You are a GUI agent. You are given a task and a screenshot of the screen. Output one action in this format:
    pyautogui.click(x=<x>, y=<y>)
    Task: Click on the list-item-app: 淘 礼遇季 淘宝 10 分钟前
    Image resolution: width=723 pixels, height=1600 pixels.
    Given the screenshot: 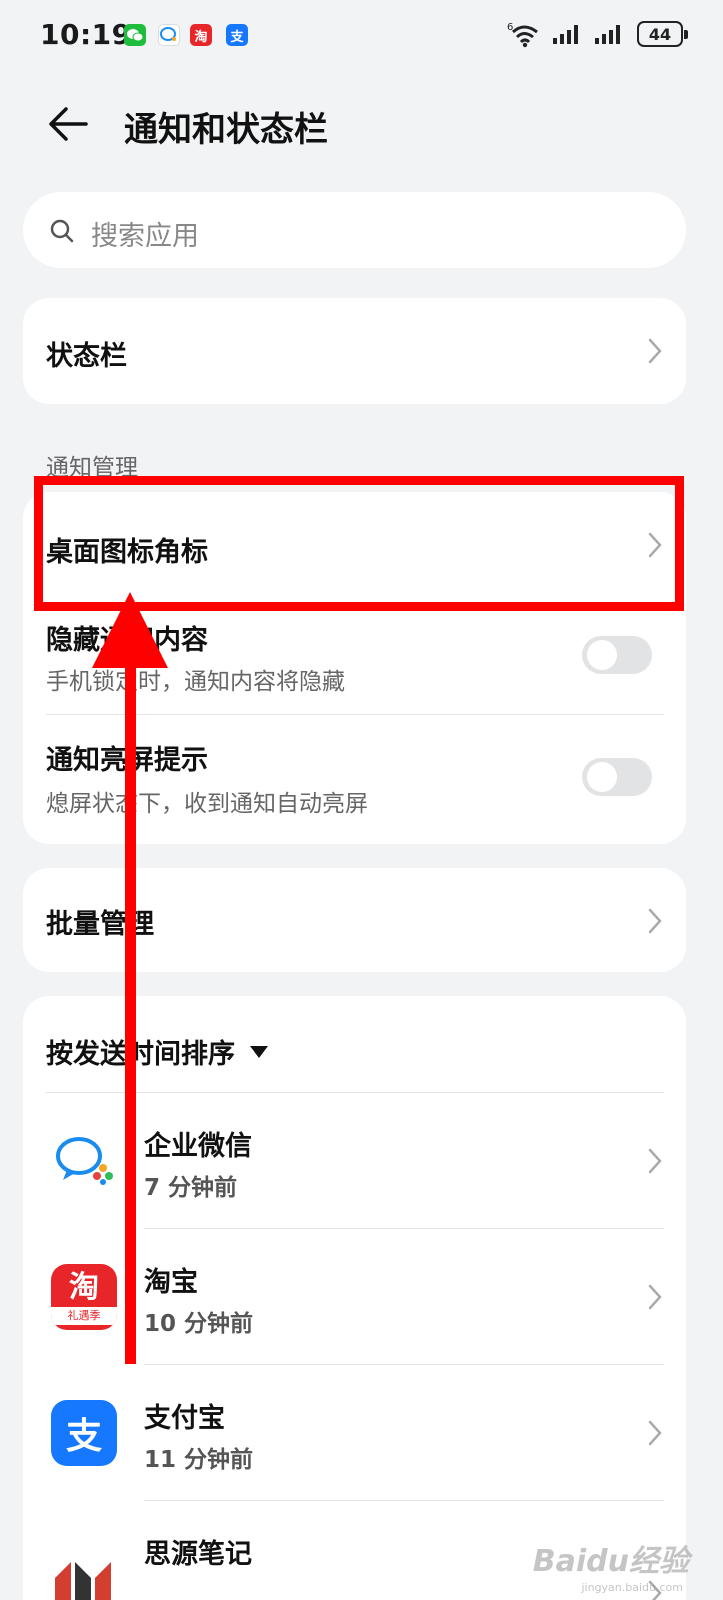 What is the action you would take?
    pyautogui.click(x=354, y=1296)
    